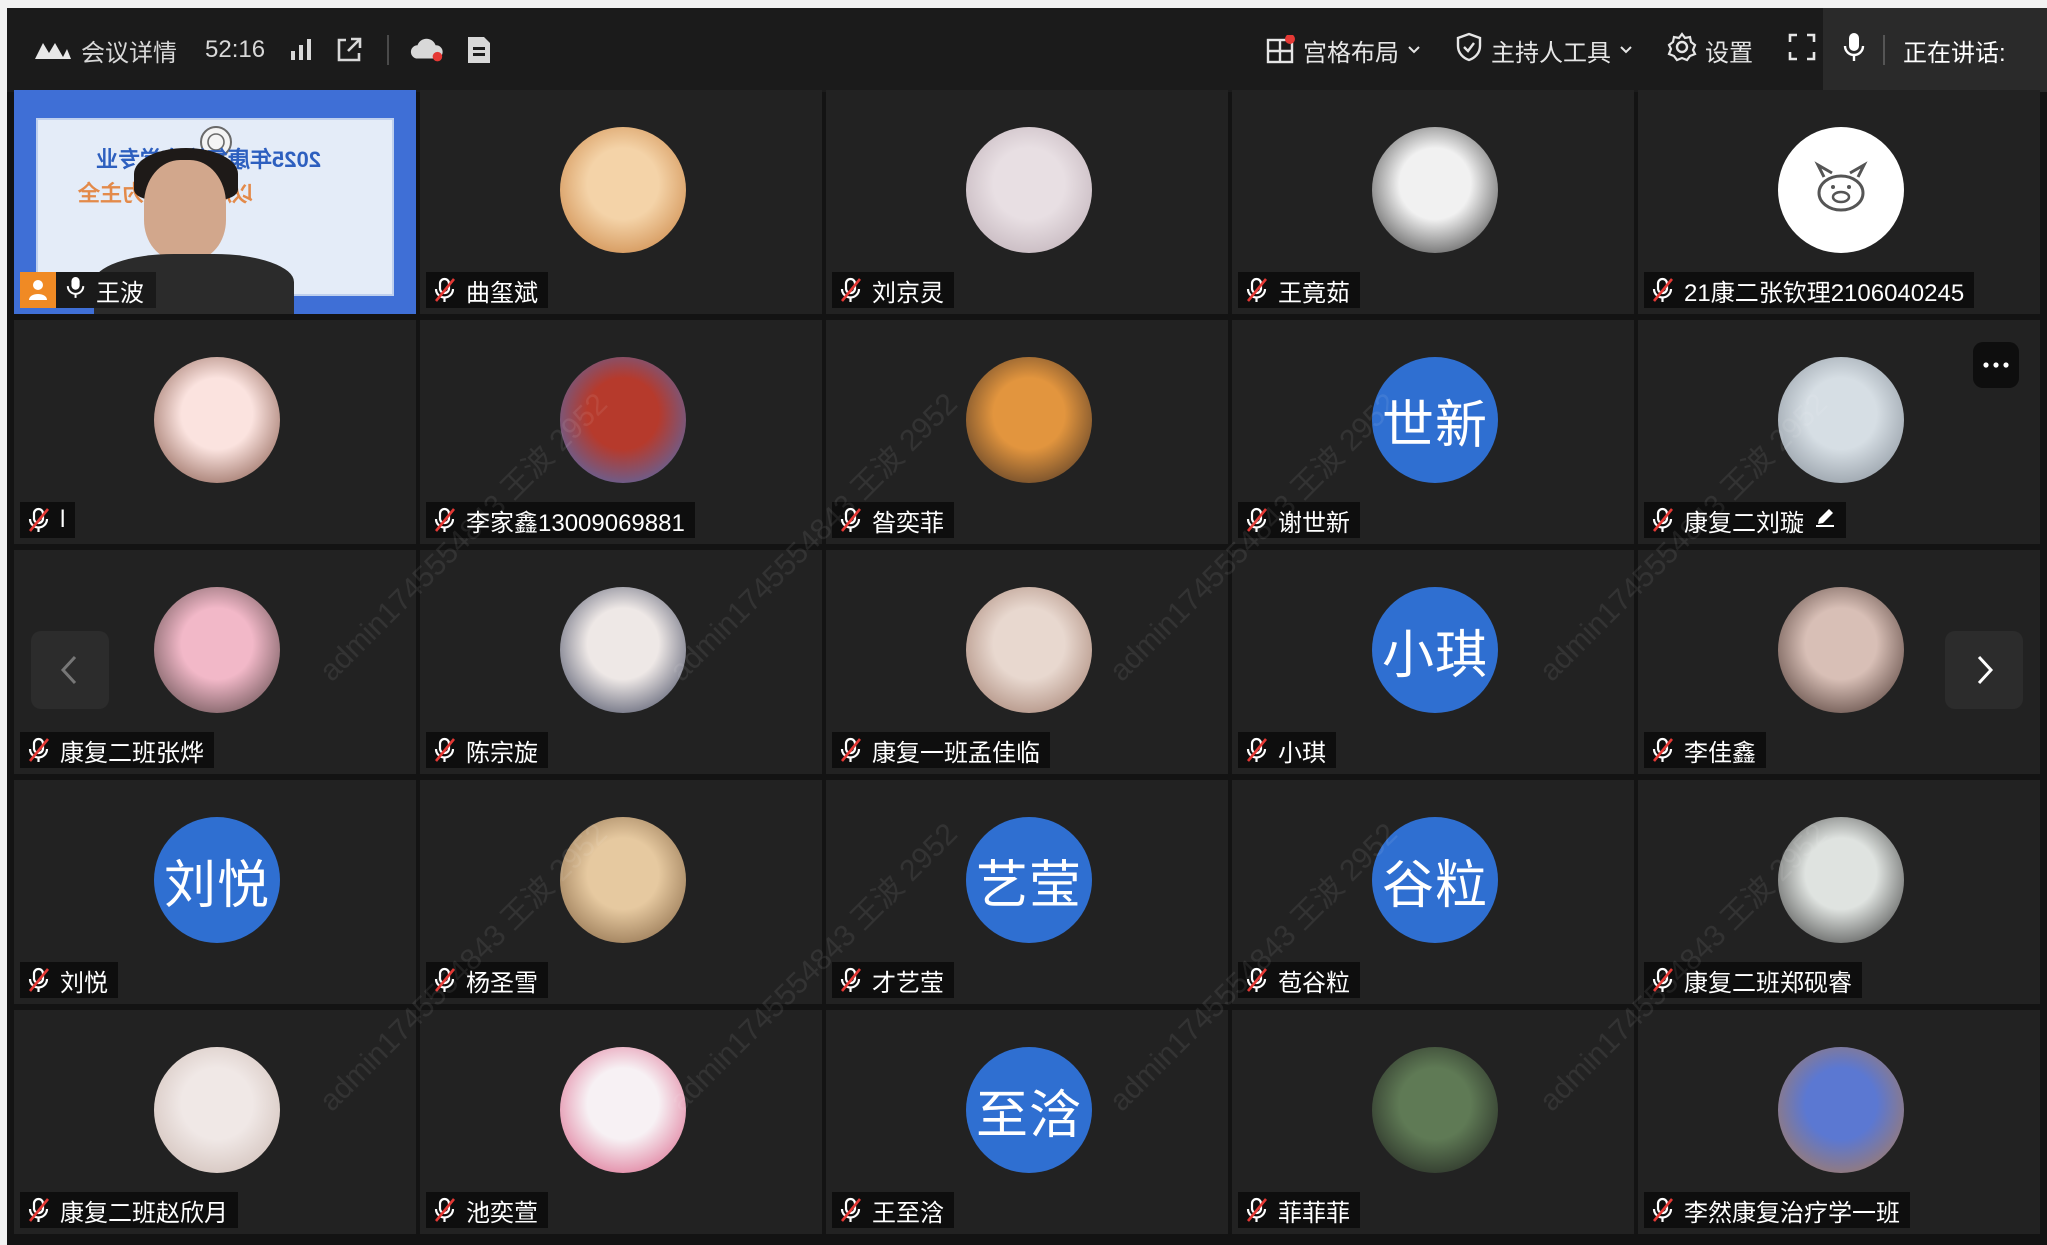 The image size is (2047, 1245). I want to click on participant-tile: 昝奕菲, so click(1027, 432).